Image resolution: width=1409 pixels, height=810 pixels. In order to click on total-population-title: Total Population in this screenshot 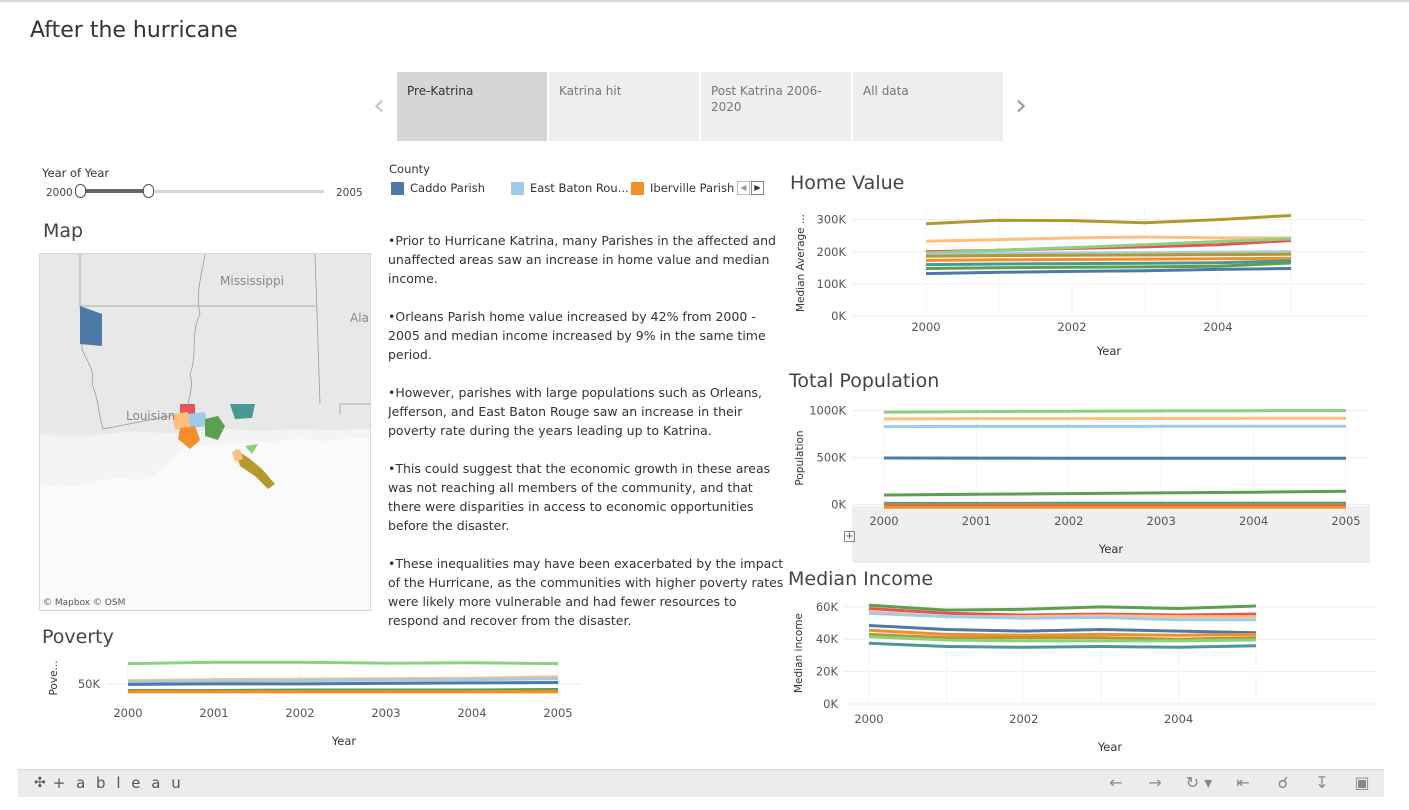, I will do `click(864, 381)`.